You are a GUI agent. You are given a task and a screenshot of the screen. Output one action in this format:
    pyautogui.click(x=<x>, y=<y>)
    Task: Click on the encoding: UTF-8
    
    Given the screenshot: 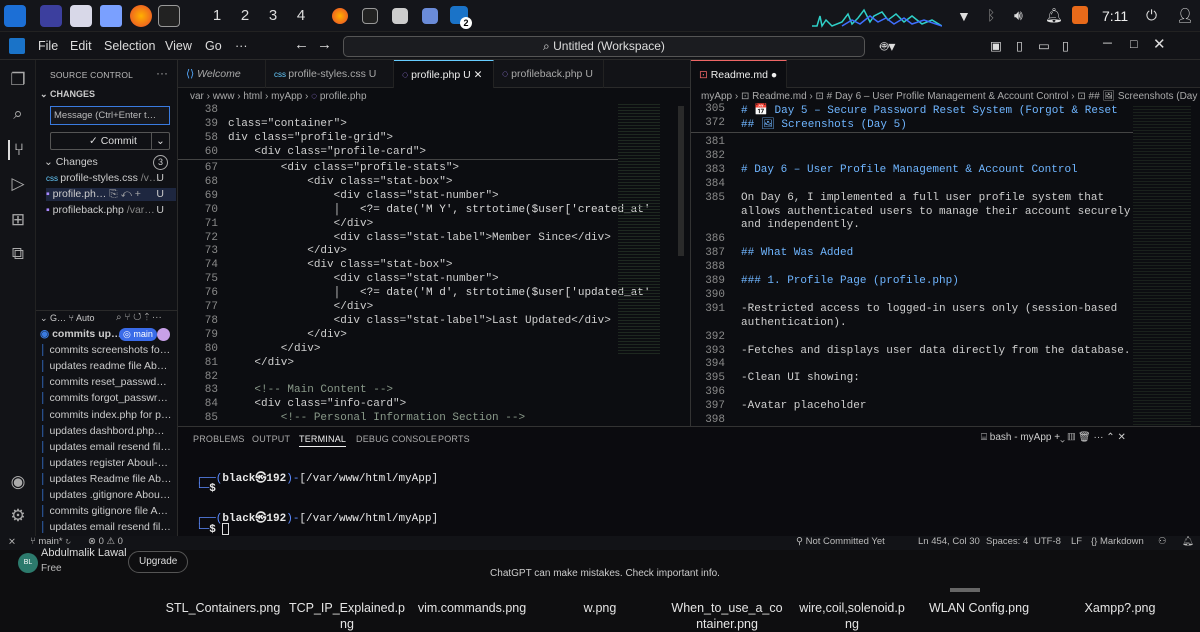 What is the action you would take?
    pyautogui.click(x=1047, y=541)
    